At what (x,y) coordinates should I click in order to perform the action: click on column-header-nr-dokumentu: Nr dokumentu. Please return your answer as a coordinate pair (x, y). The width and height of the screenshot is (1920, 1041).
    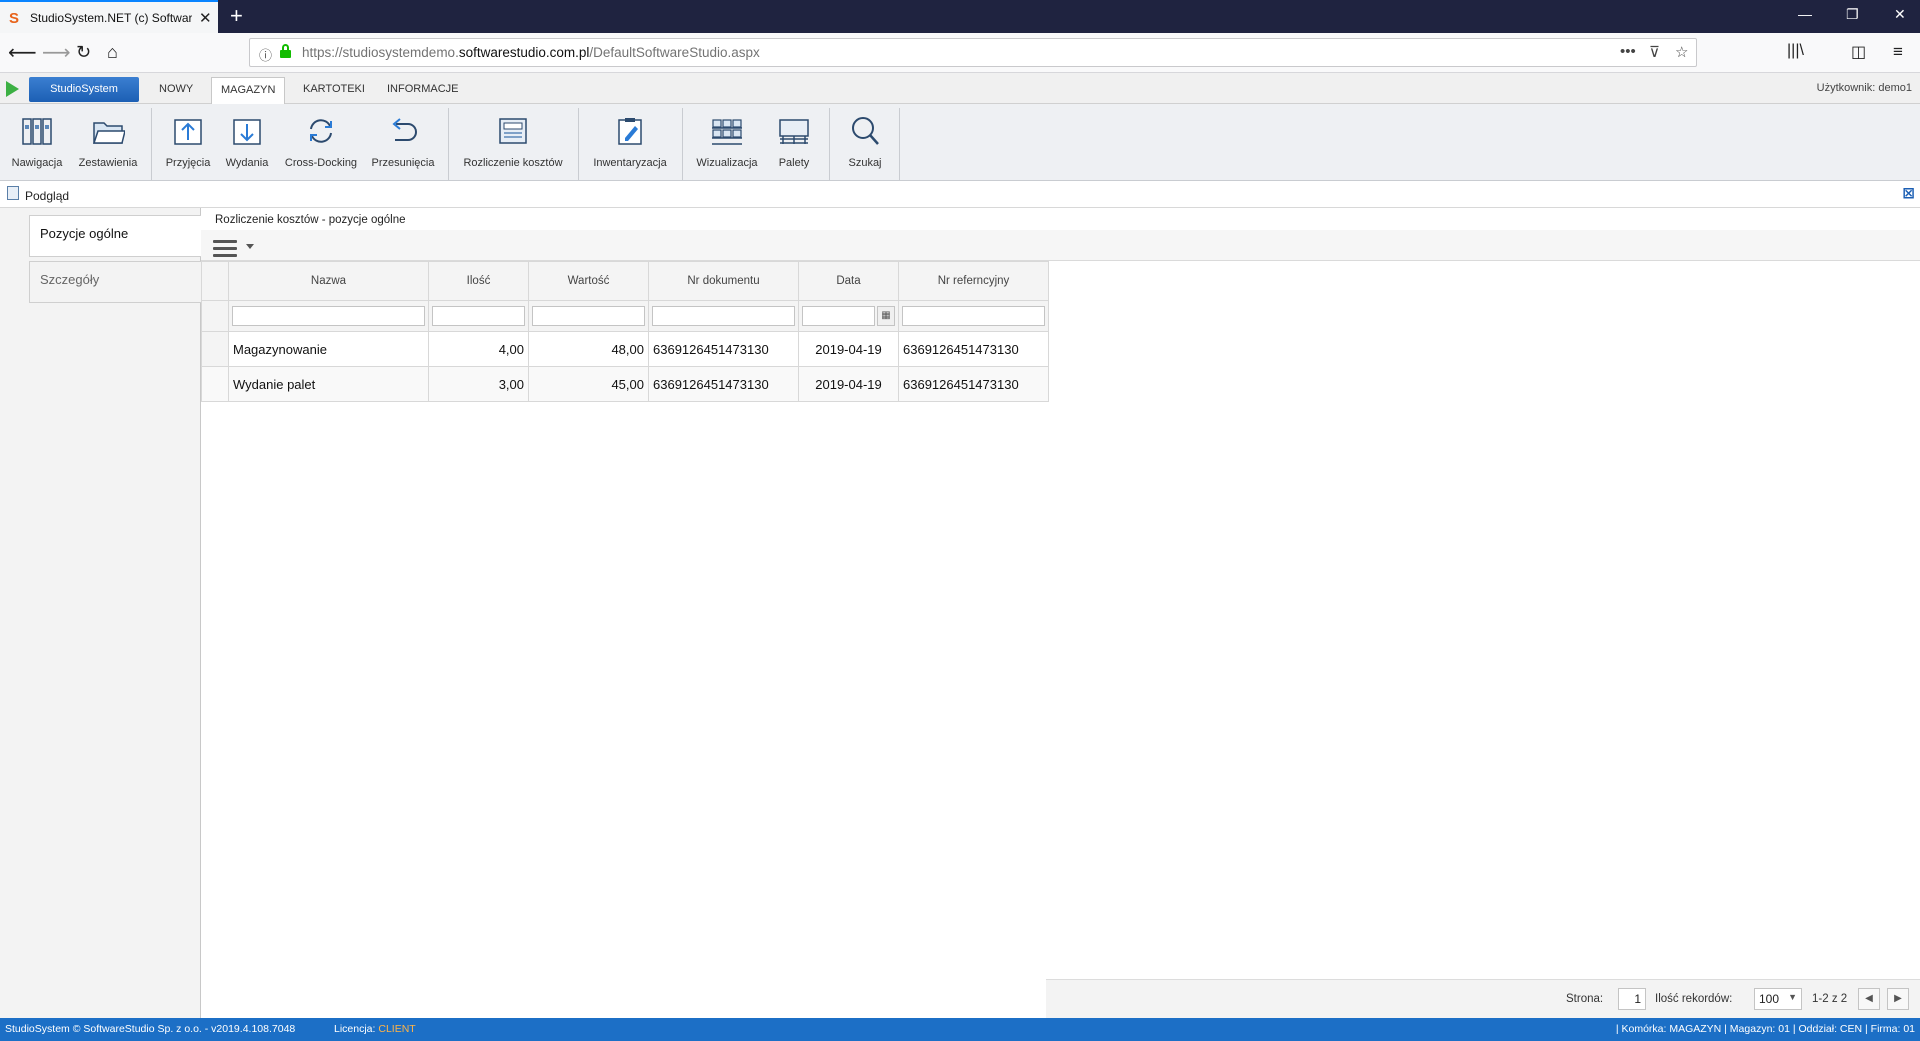
    Looking at the image, I should click on (723, 281).